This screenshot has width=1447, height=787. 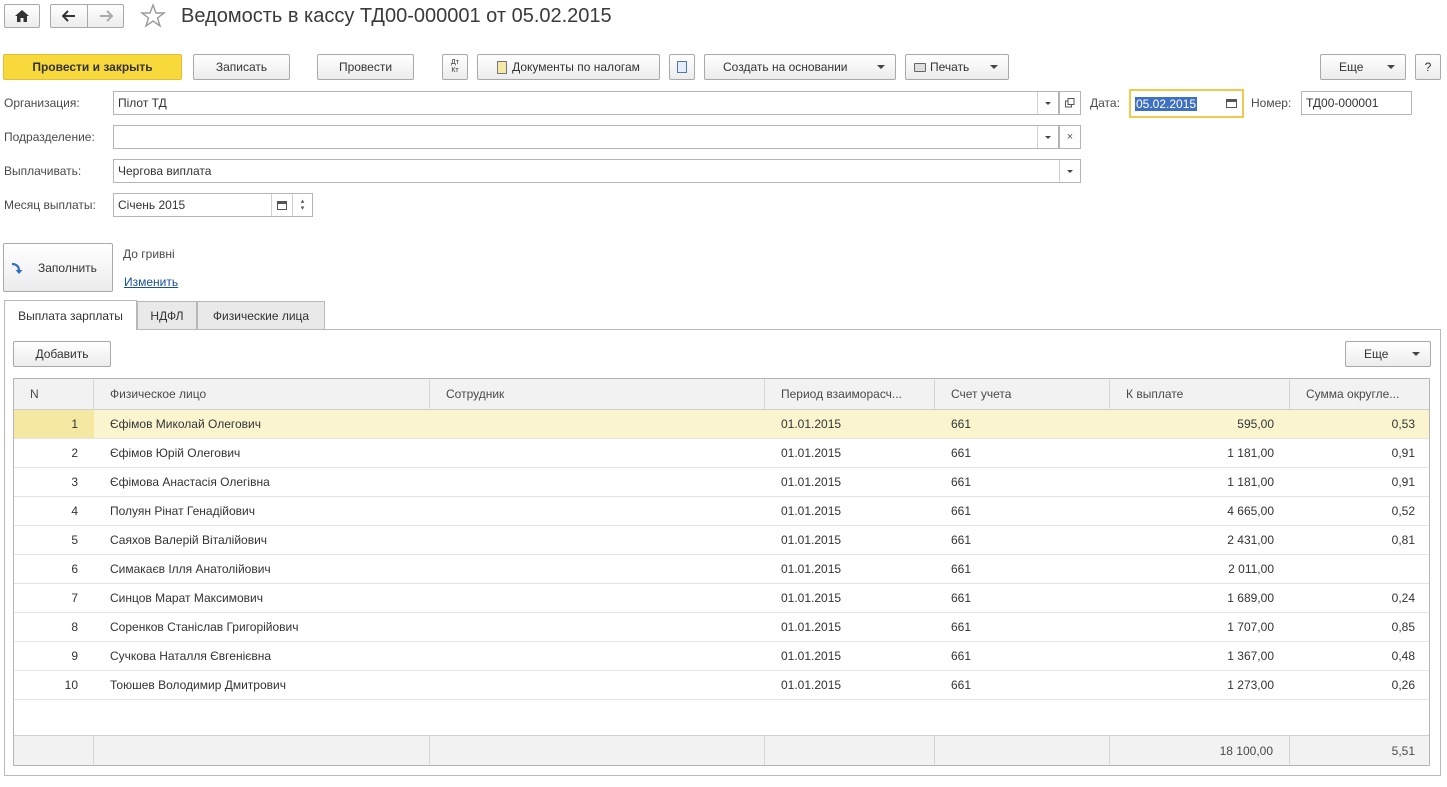 What do you see at coordinates (262, 394) in the screenshot?
I see `column-header-person: Физическое лицо` at bounding box center [262, 394].